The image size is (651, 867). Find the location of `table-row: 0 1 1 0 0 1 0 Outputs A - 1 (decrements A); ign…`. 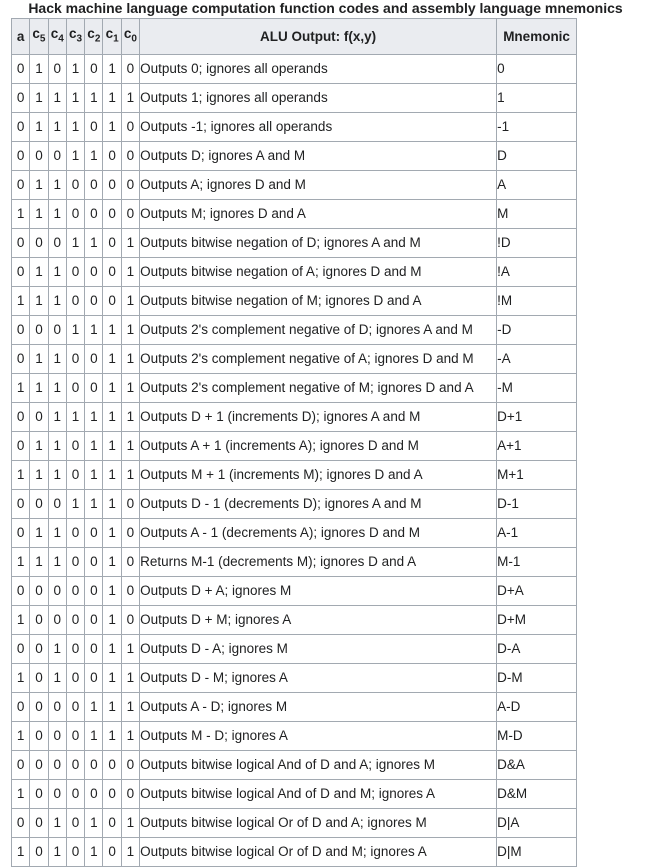

table-row: 0 1 1 0 0 1 0 Outputs A - 1 (decrements A); ign… is located at coordinates (294, 532).